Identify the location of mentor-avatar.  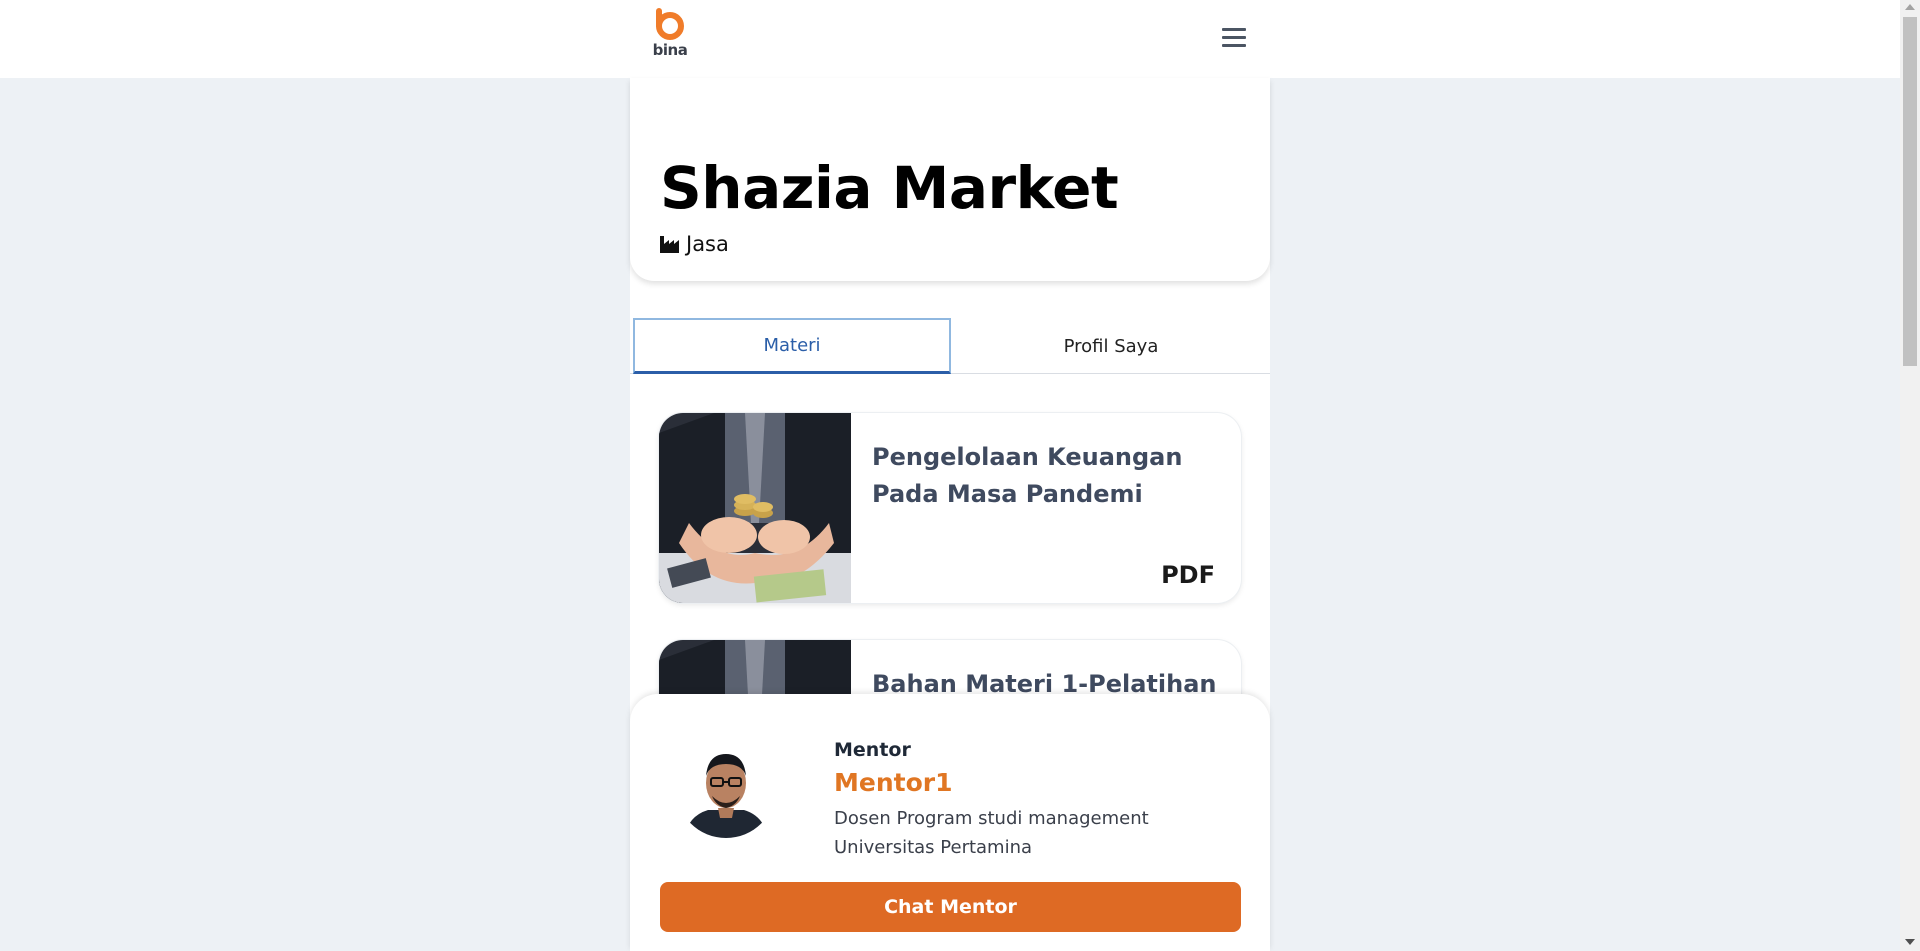
(726, 788).